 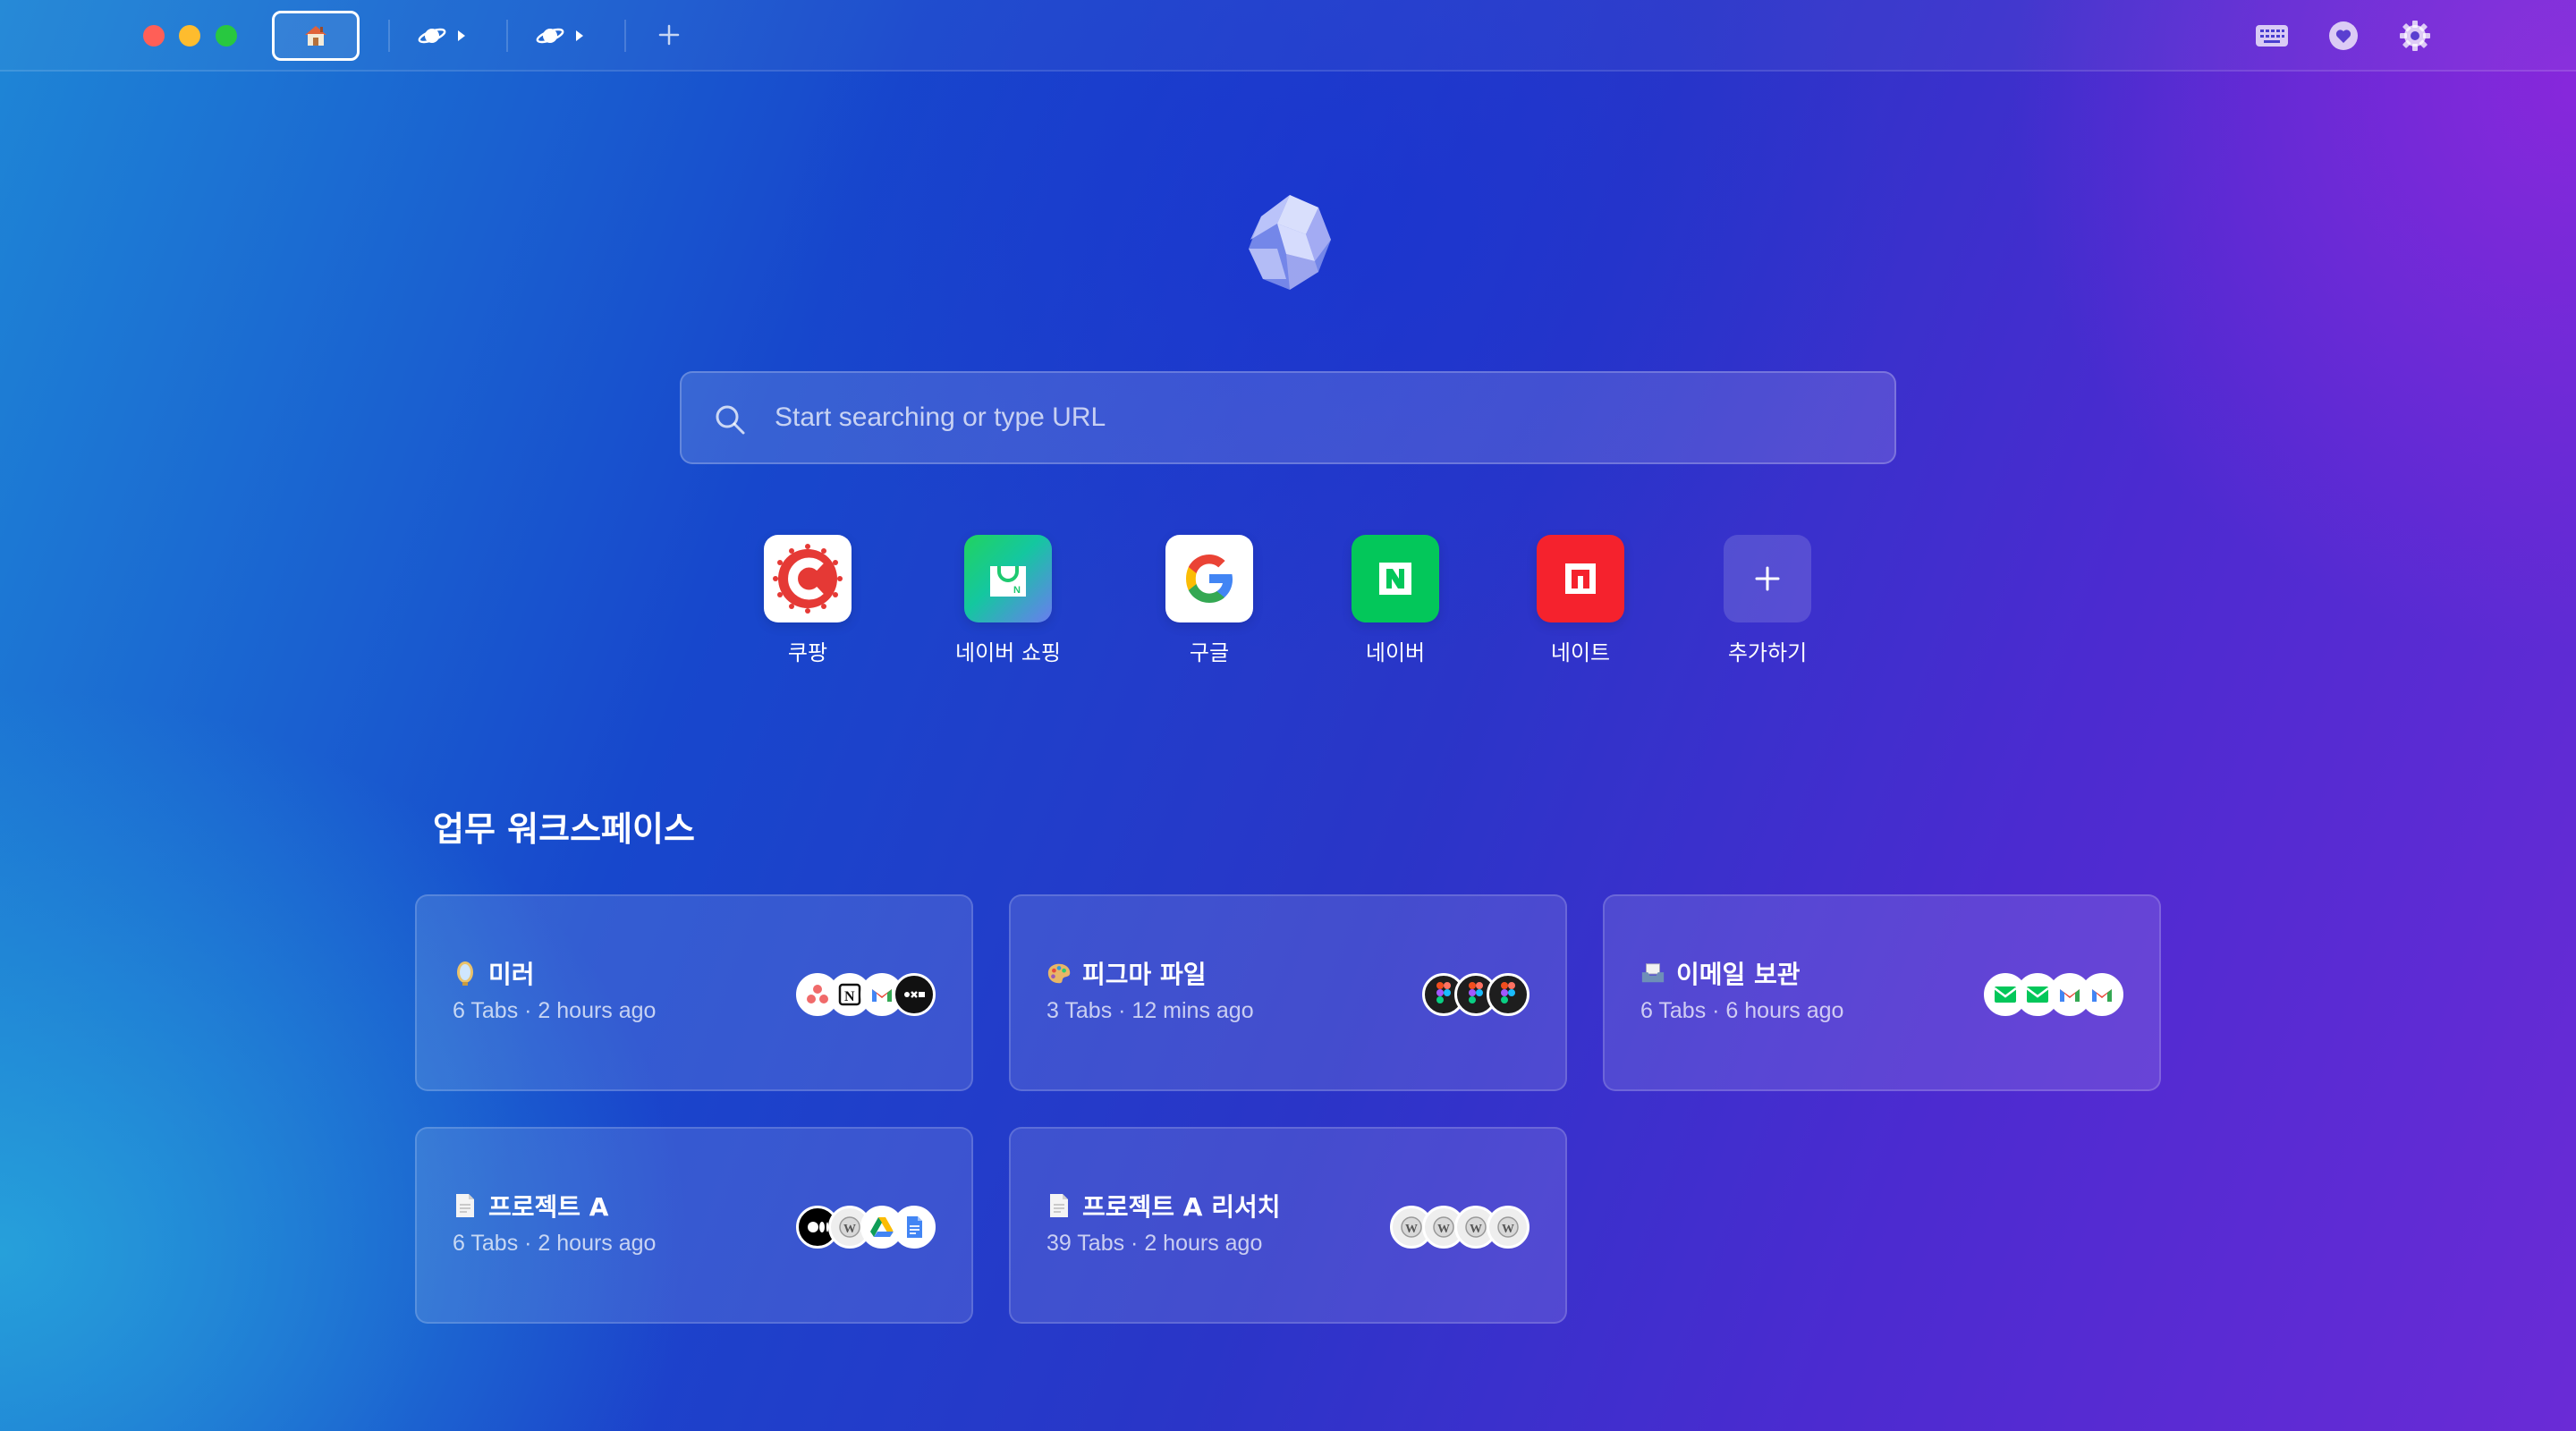 What do you see at coordinates (694, 1226) in the screenshot?
I see `workspace-card-project-a: 프로젝트 A 6 Tabs · 2 hours ago W` at bounding box center [694, 1226].